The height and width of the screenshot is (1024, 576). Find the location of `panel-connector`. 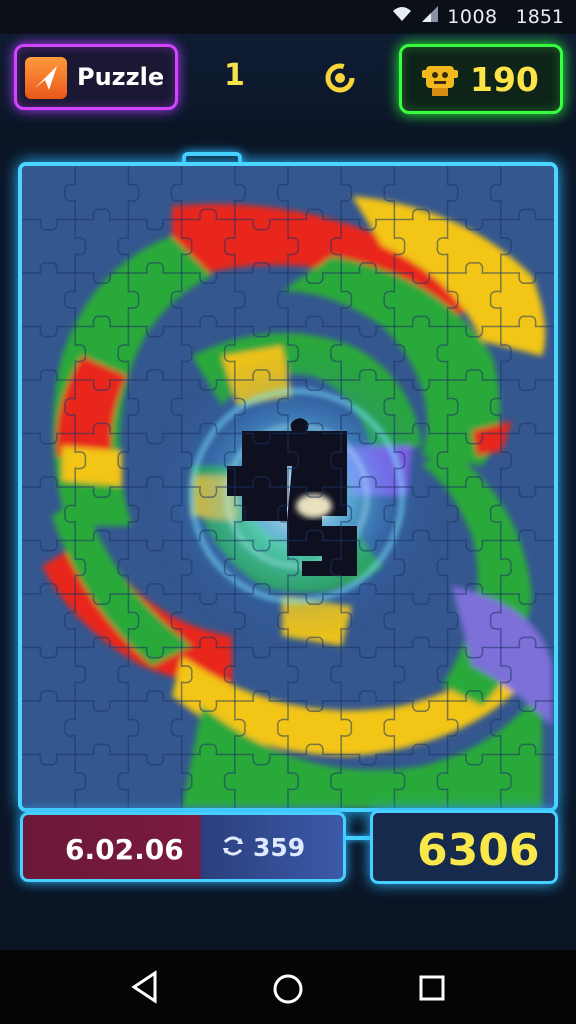

panel-connector is located at coordinates (358, 838).